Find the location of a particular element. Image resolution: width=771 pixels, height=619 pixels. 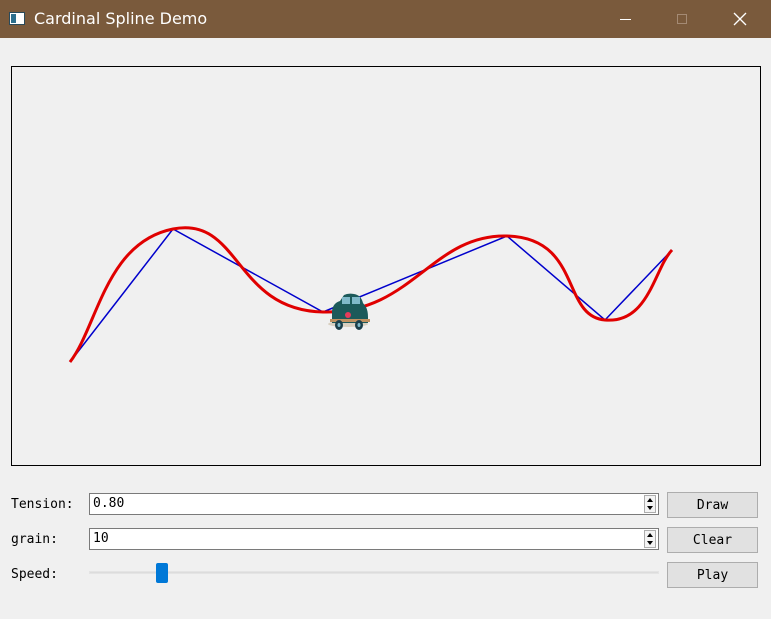

speed-label: Speed: is located at coordinates (34, 574).